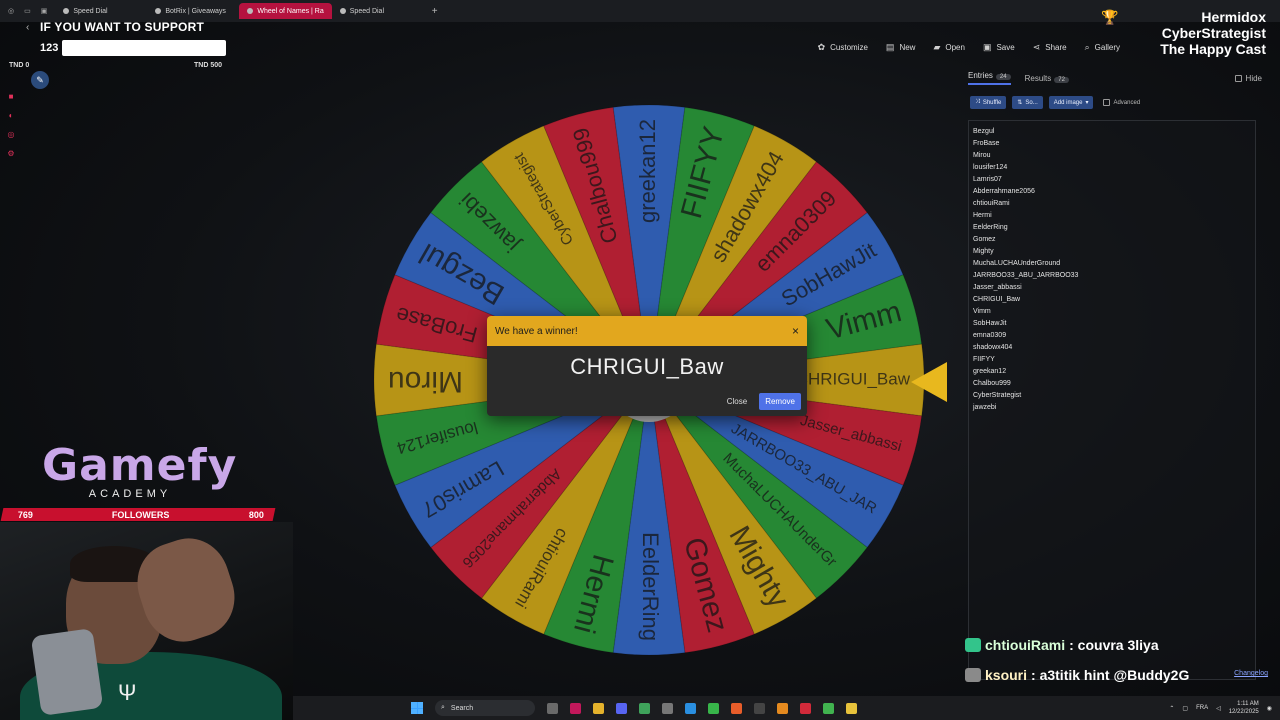 The height and width of the screenshot is (720, 1280). I want to click on trophy-icon: 🏆, so click(1110, 17).